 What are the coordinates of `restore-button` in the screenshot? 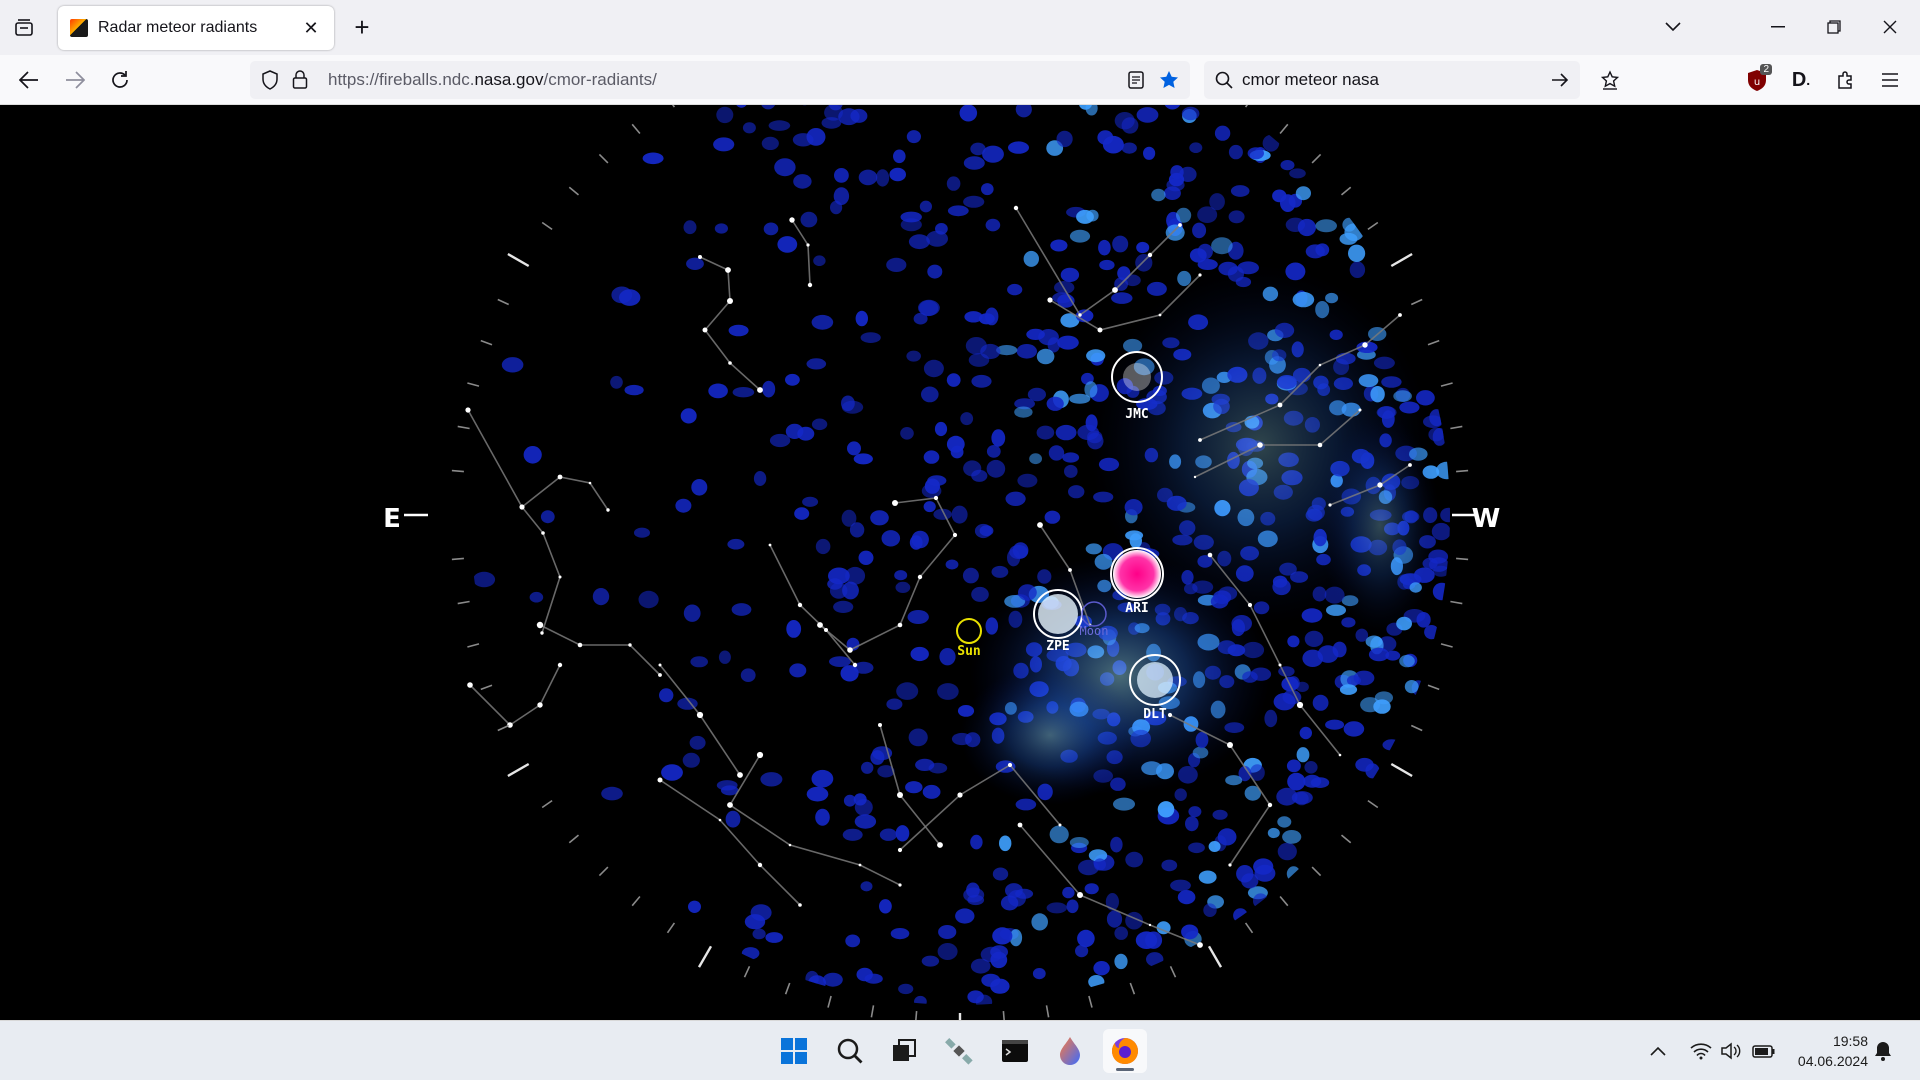 It's located at (1834, 27).